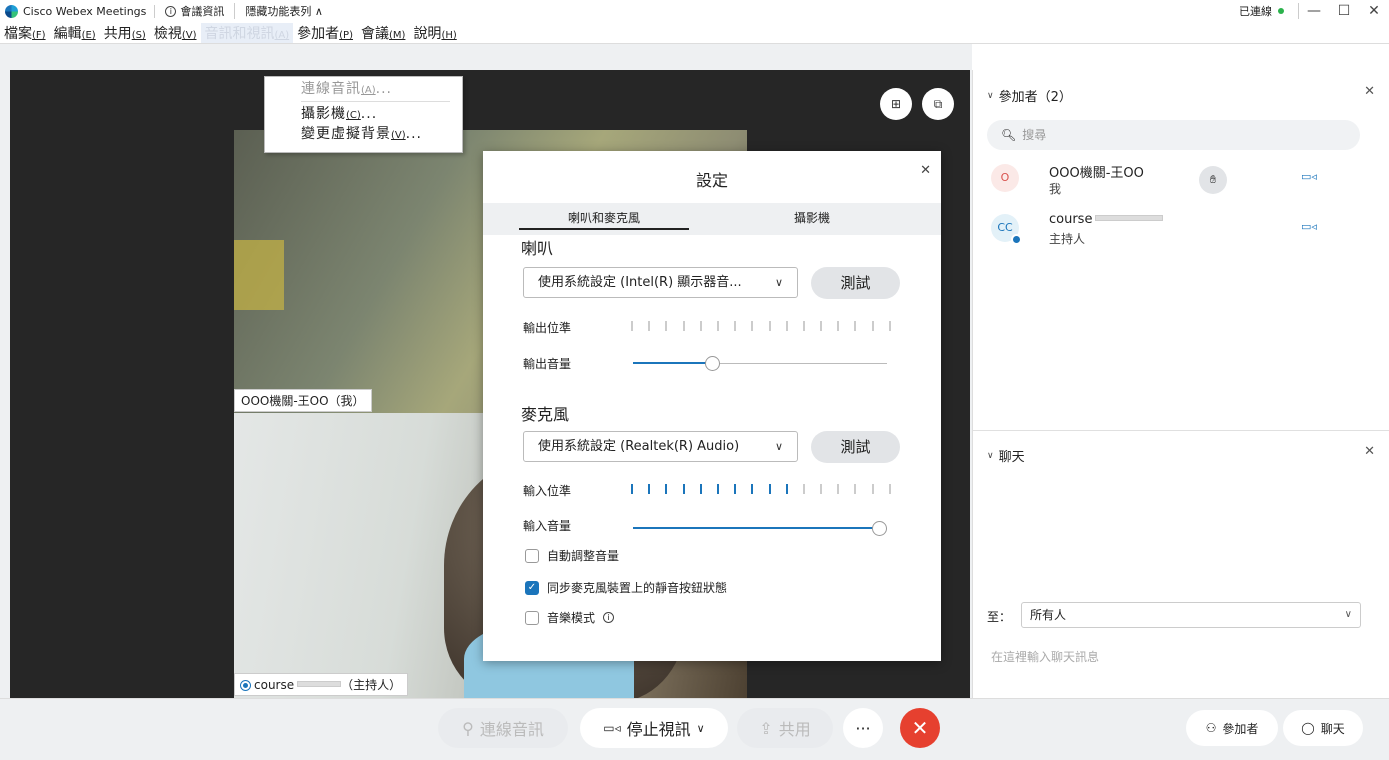 Image resolution: width=1389 pixels, height=760 pixels. I want to click on mic-select: 使用系統設定 (Realtek(R) Audio) ∨, so click(660, 446).